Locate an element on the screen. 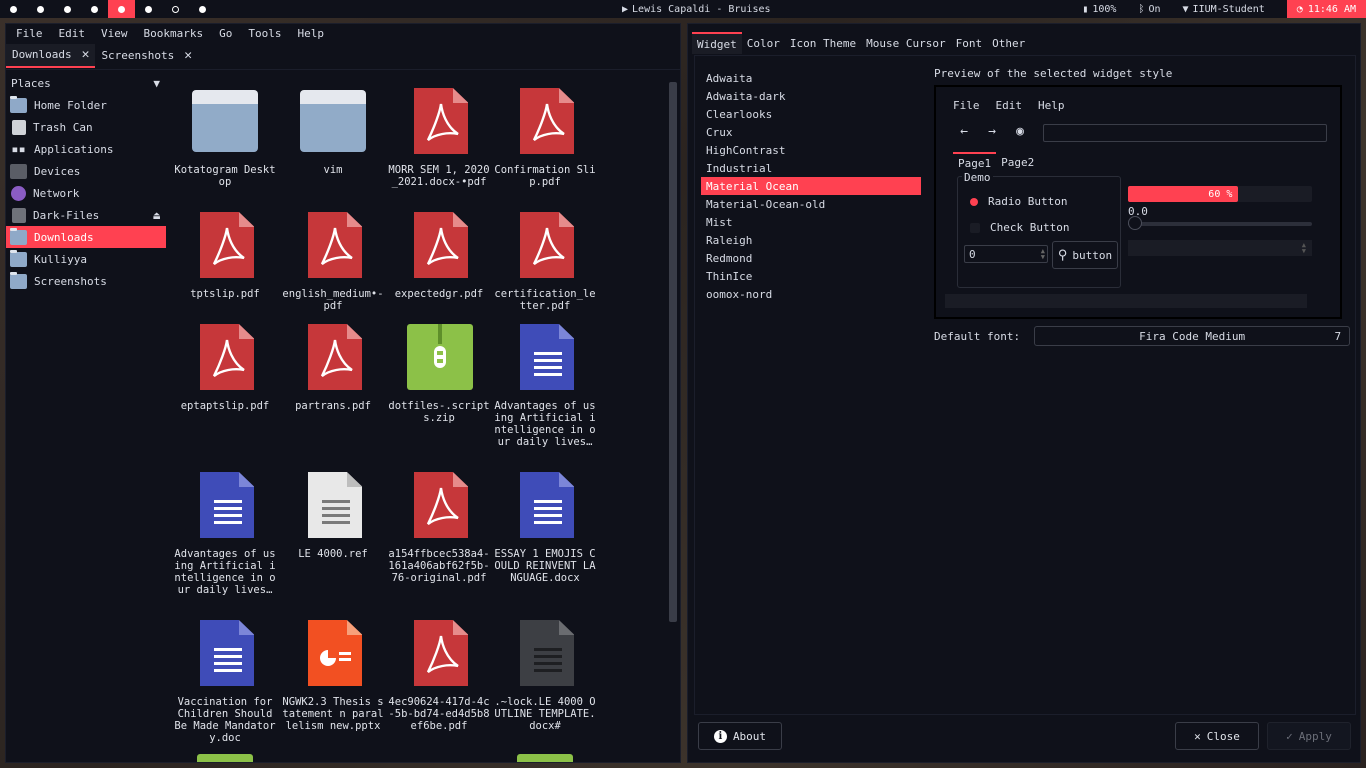 This screenshot has width=1366, height=768. theme-item: Industrial is located at coordinates (811, 168).